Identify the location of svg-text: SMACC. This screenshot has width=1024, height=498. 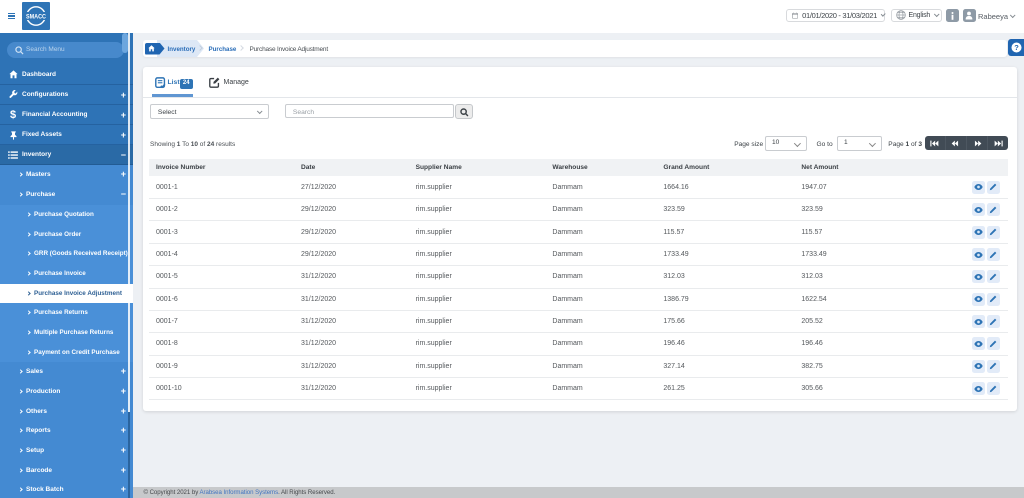
(36, 17).